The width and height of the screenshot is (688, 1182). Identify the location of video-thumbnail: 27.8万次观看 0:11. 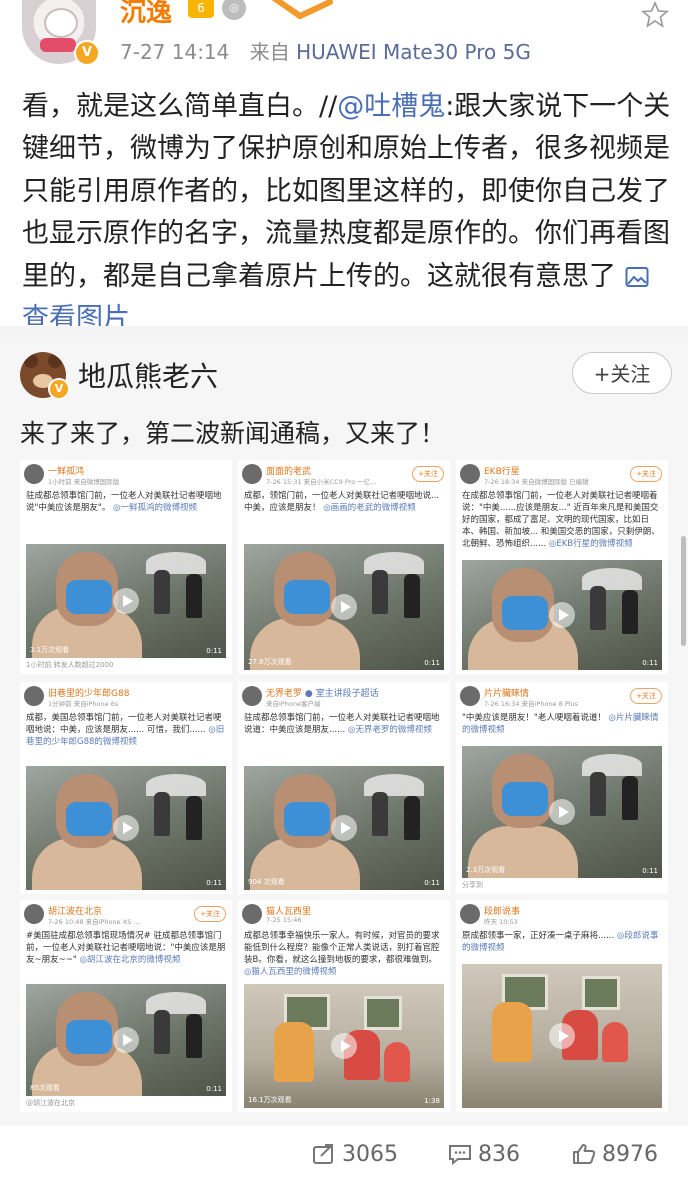
(344, 607).